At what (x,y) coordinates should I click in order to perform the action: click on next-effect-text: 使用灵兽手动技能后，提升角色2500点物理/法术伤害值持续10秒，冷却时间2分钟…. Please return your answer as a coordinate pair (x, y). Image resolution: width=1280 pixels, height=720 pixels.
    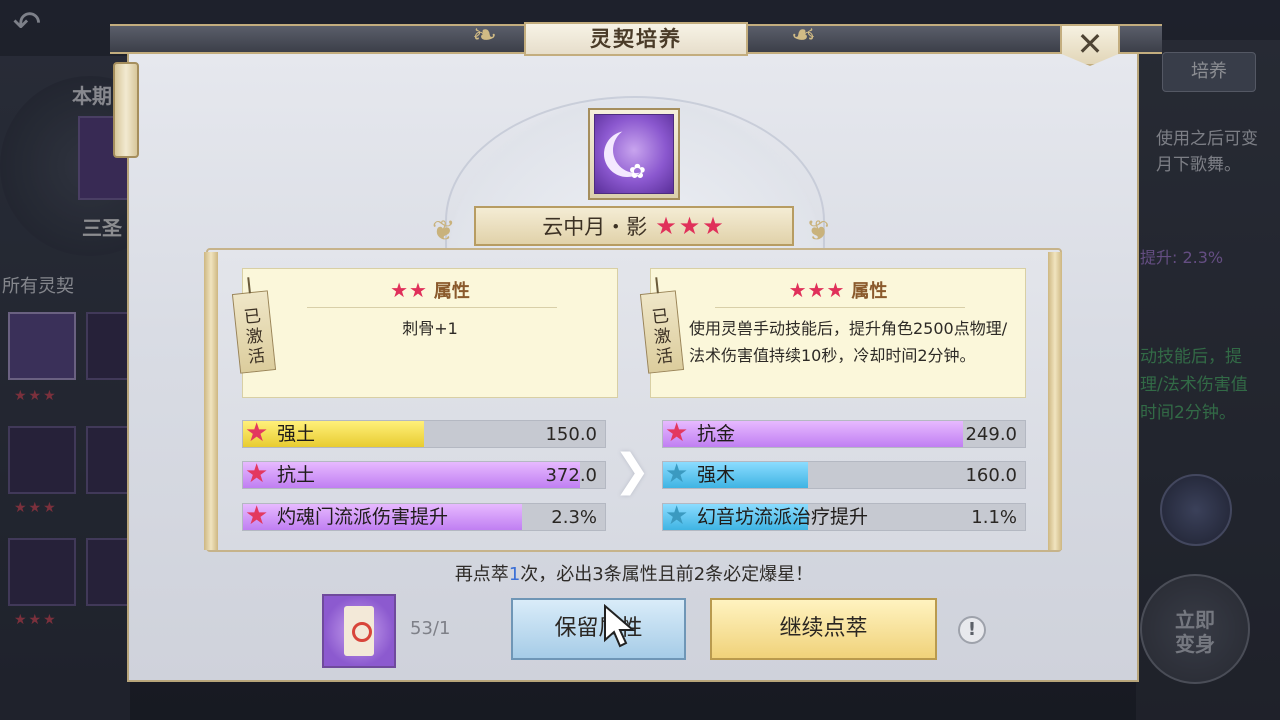
    Looking at the image, I should click on (848, 342).